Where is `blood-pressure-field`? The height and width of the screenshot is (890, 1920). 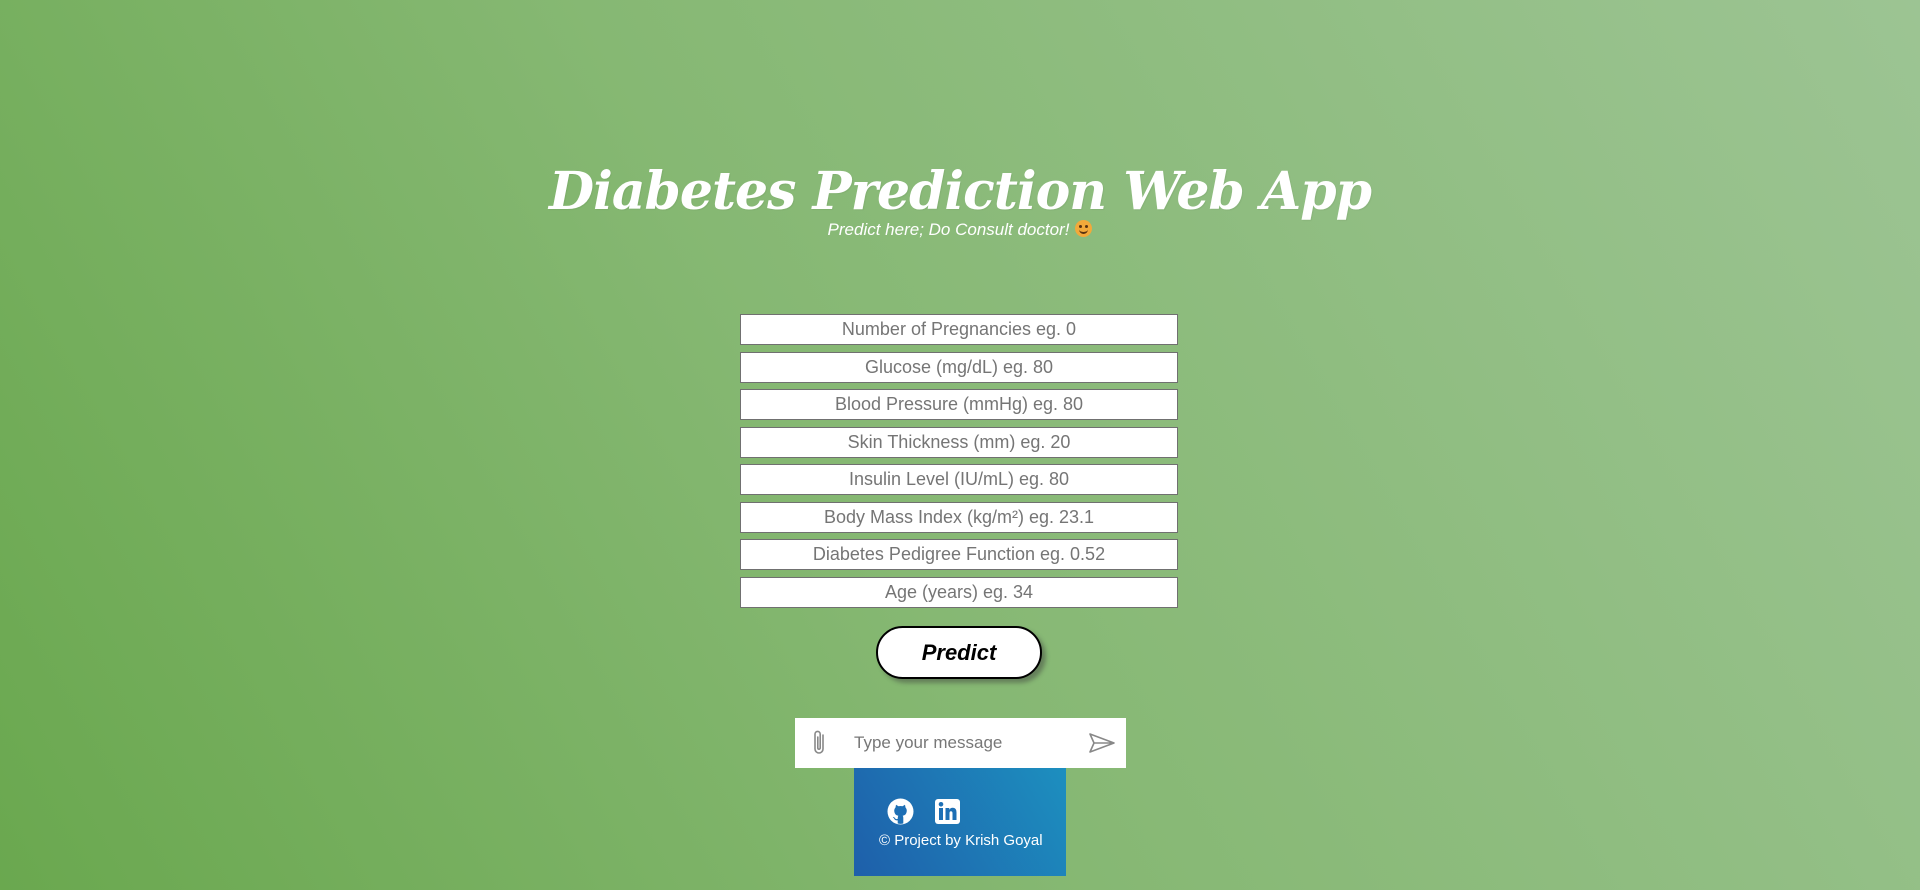 blood-pressure-field is located at coordinates (959, 404).